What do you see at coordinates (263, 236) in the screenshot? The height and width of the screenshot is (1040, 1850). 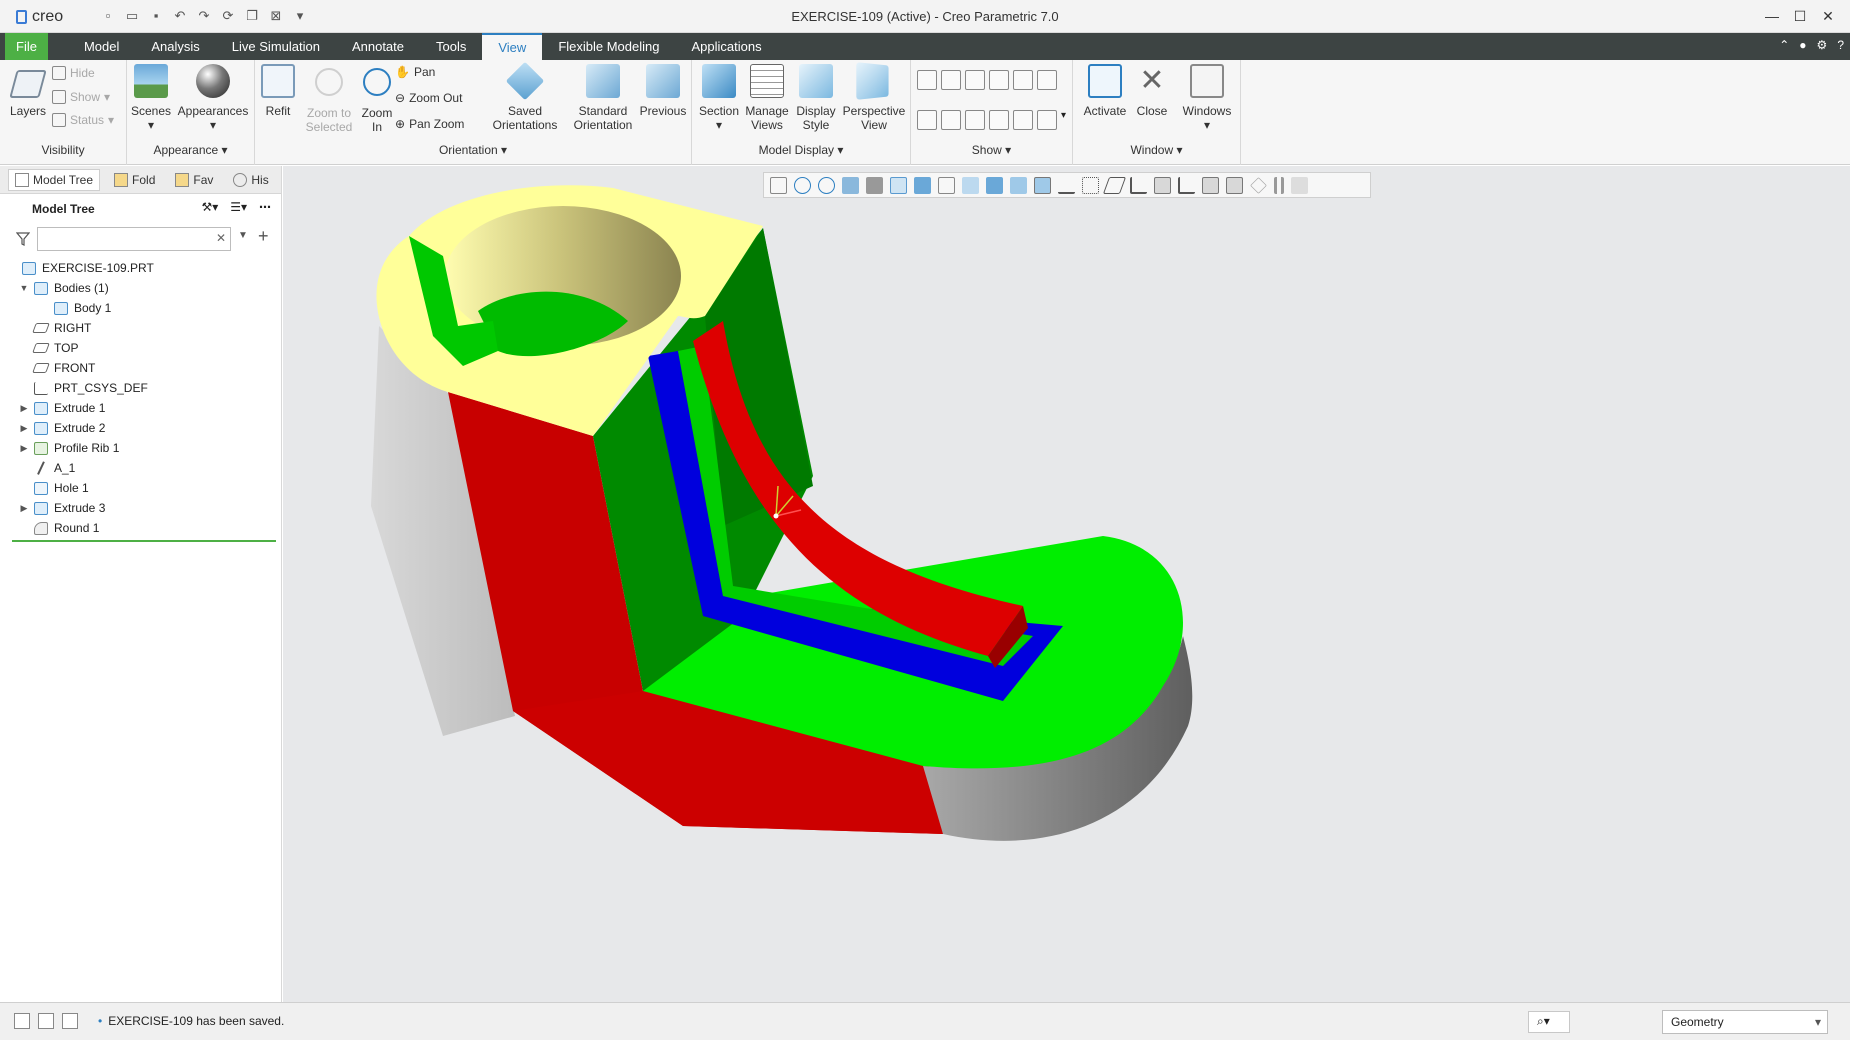 I see `add-filter-icon: +` at bounding box center [263, 236].